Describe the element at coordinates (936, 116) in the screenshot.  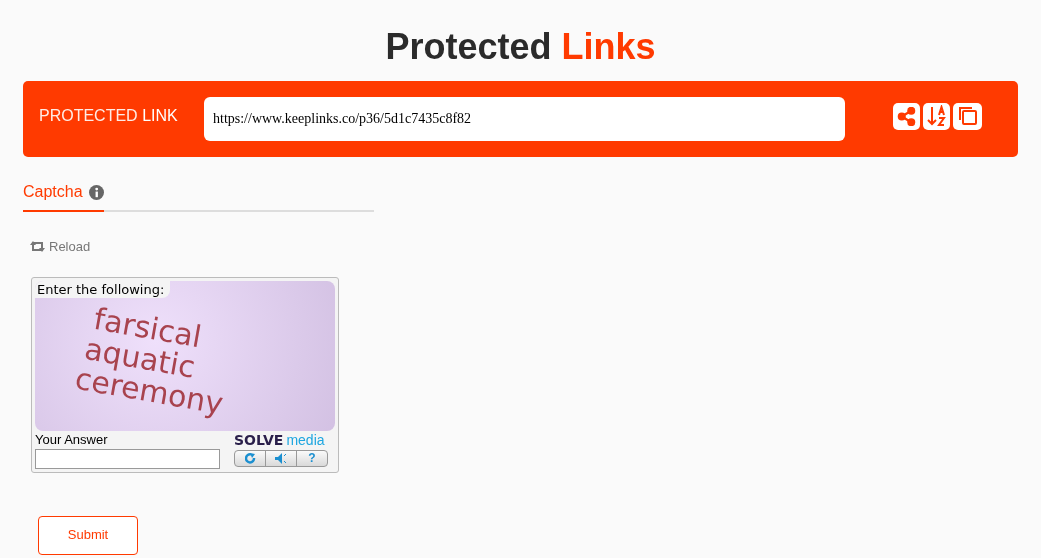
I see `sort-az-icon` at that location.